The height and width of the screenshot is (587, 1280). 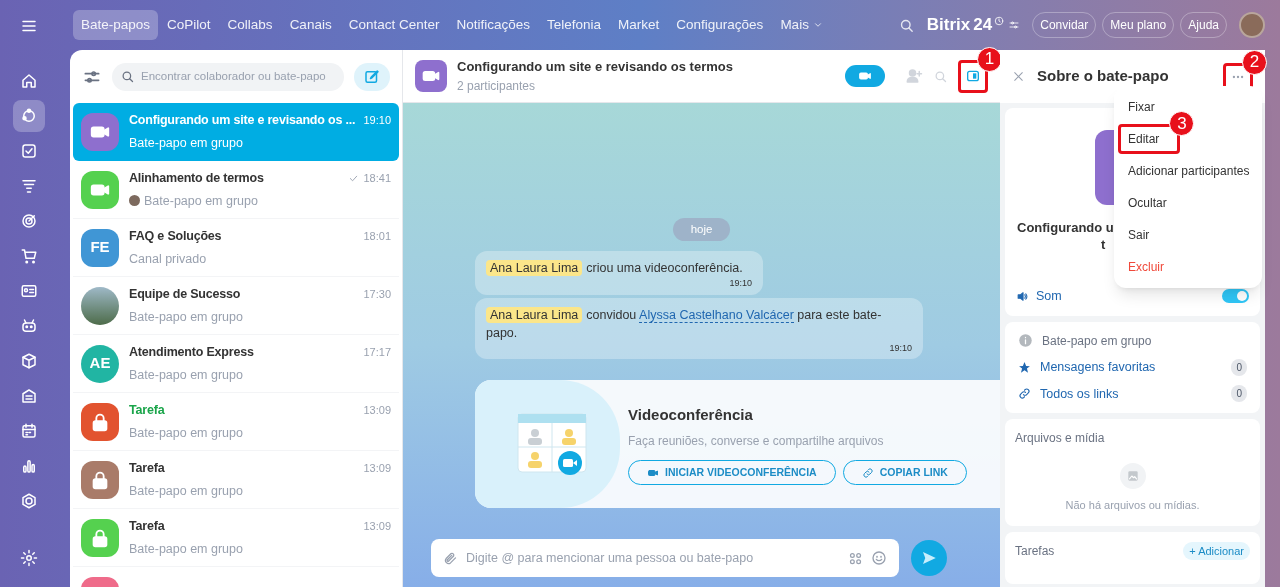 What do you see at coordinates (236, 306) in the screenshot?
I see `chat-list-item: Equipe de Sucesso 17:30 Bate-papo em grupo` at bounding box center [236, 306].